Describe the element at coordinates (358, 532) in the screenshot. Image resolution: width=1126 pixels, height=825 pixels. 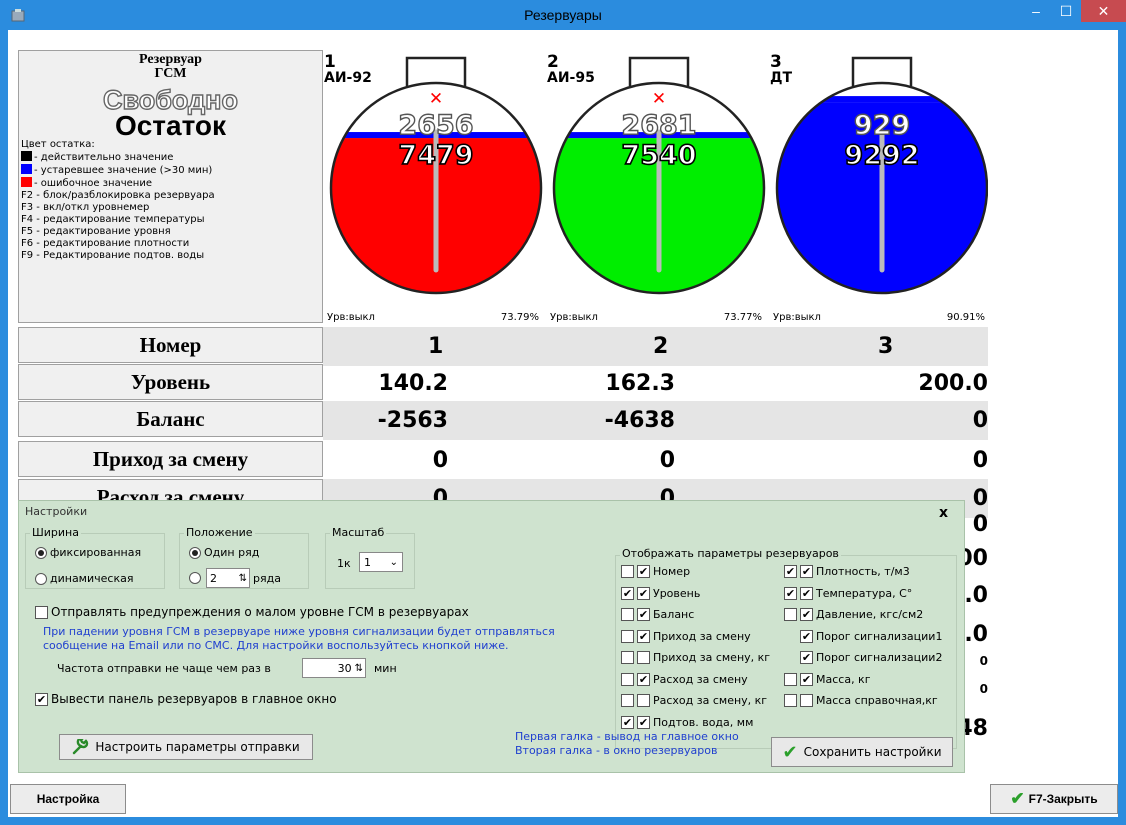
I see `scale-group-label: Масштаб` at that location.